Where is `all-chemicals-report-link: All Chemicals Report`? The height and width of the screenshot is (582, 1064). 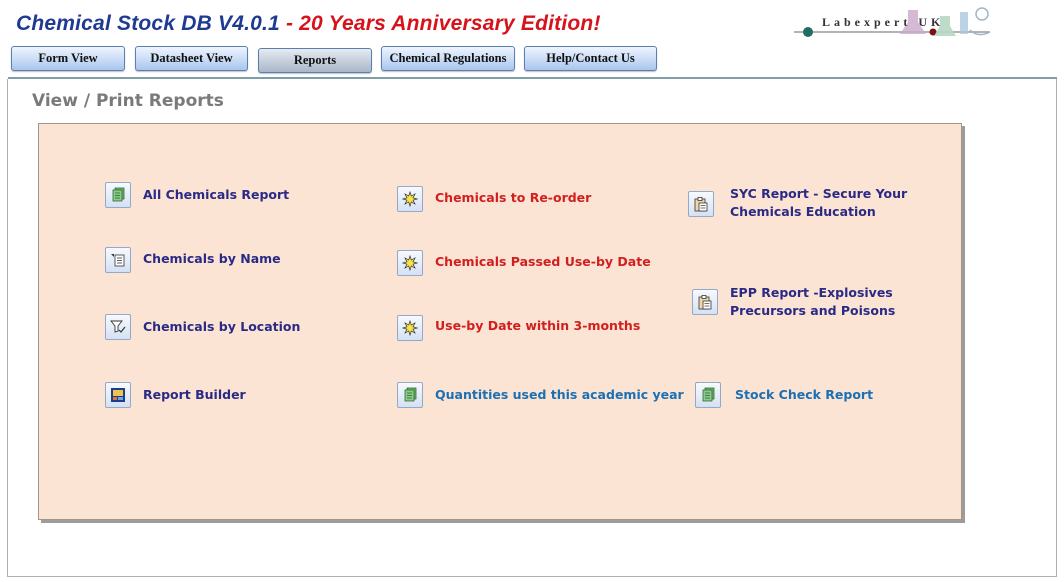 all-chemicals-report-link: All Chemicals Report is located at coordinates (216, 195).